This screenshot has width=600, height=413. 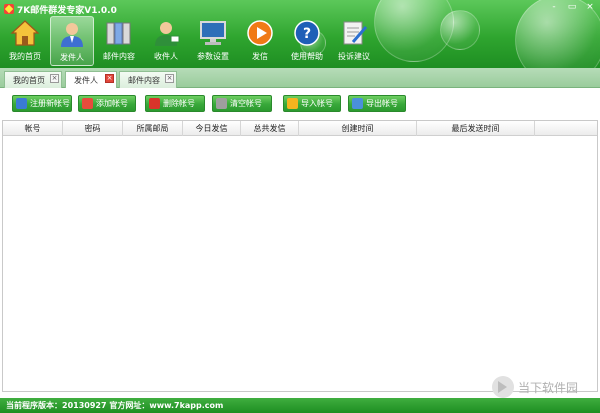 I want to click on feedback-icon, so click(x=354, y=33).